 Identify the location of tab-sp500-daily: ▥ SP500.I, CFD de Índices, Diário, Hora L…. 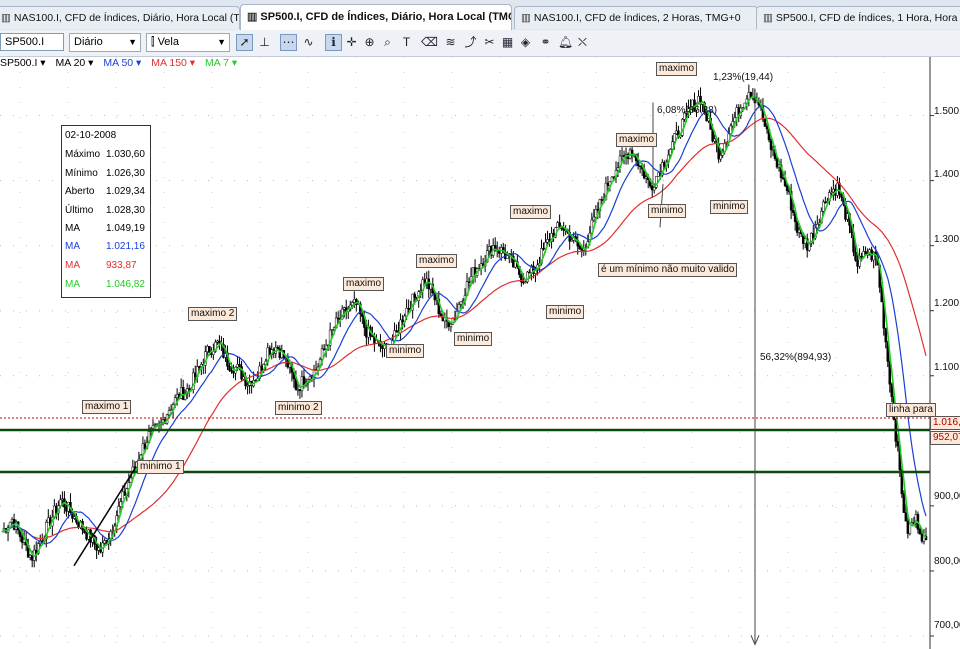
(376, 17).